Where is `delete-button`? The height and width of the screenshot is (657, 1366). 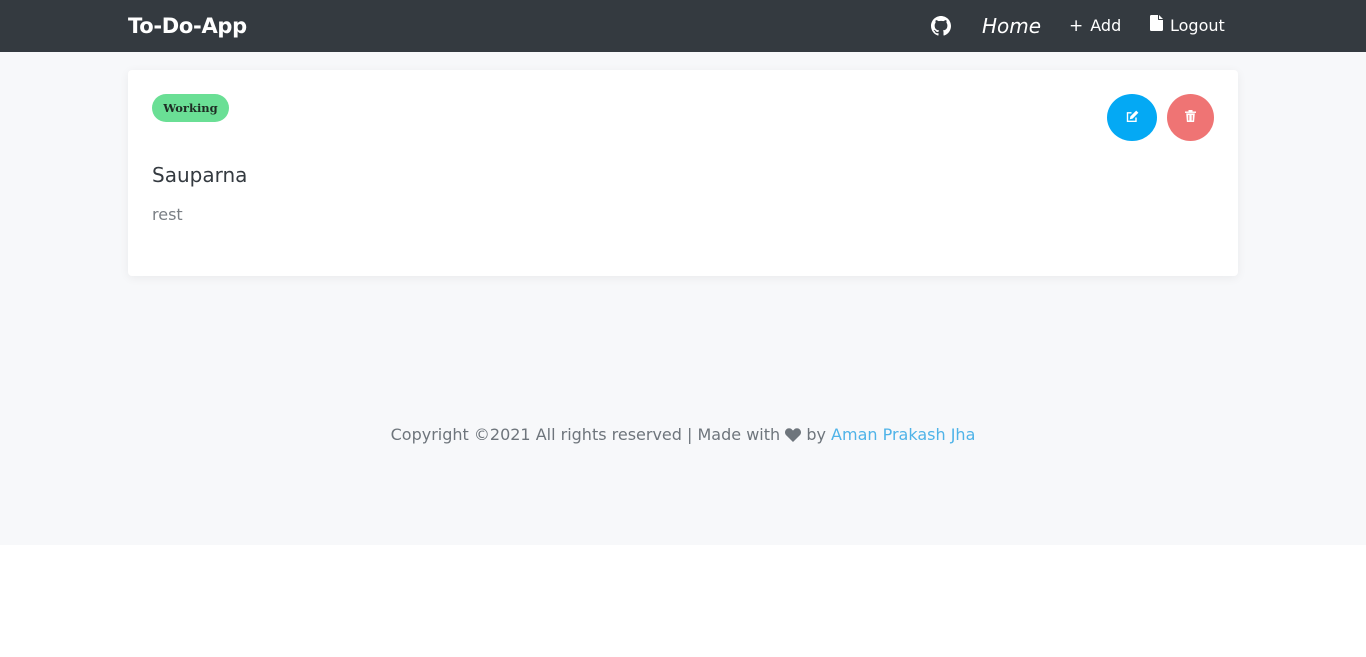
delete-button is located at coordinates (1190, 117).